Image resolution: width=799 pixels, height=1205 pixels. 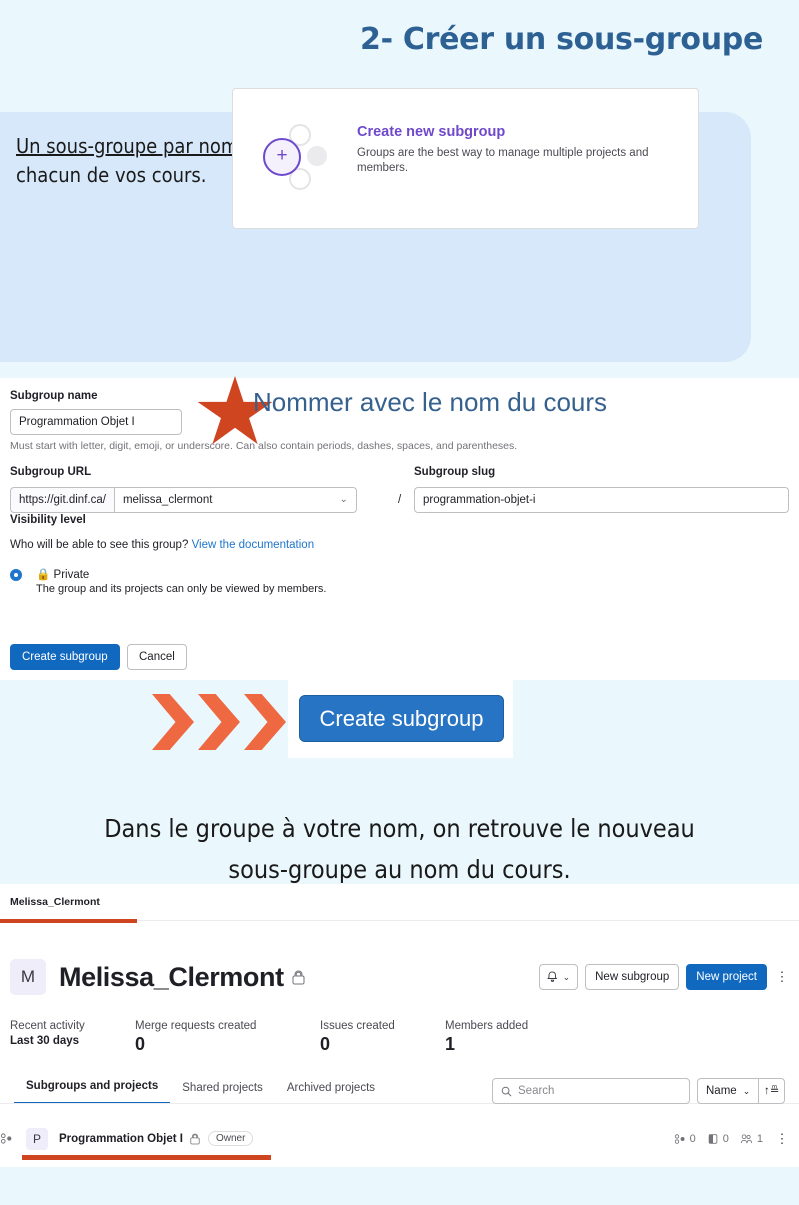 I want to click on create-subgroup-cta-button: Create subgroup, so click(x=401, y=718).